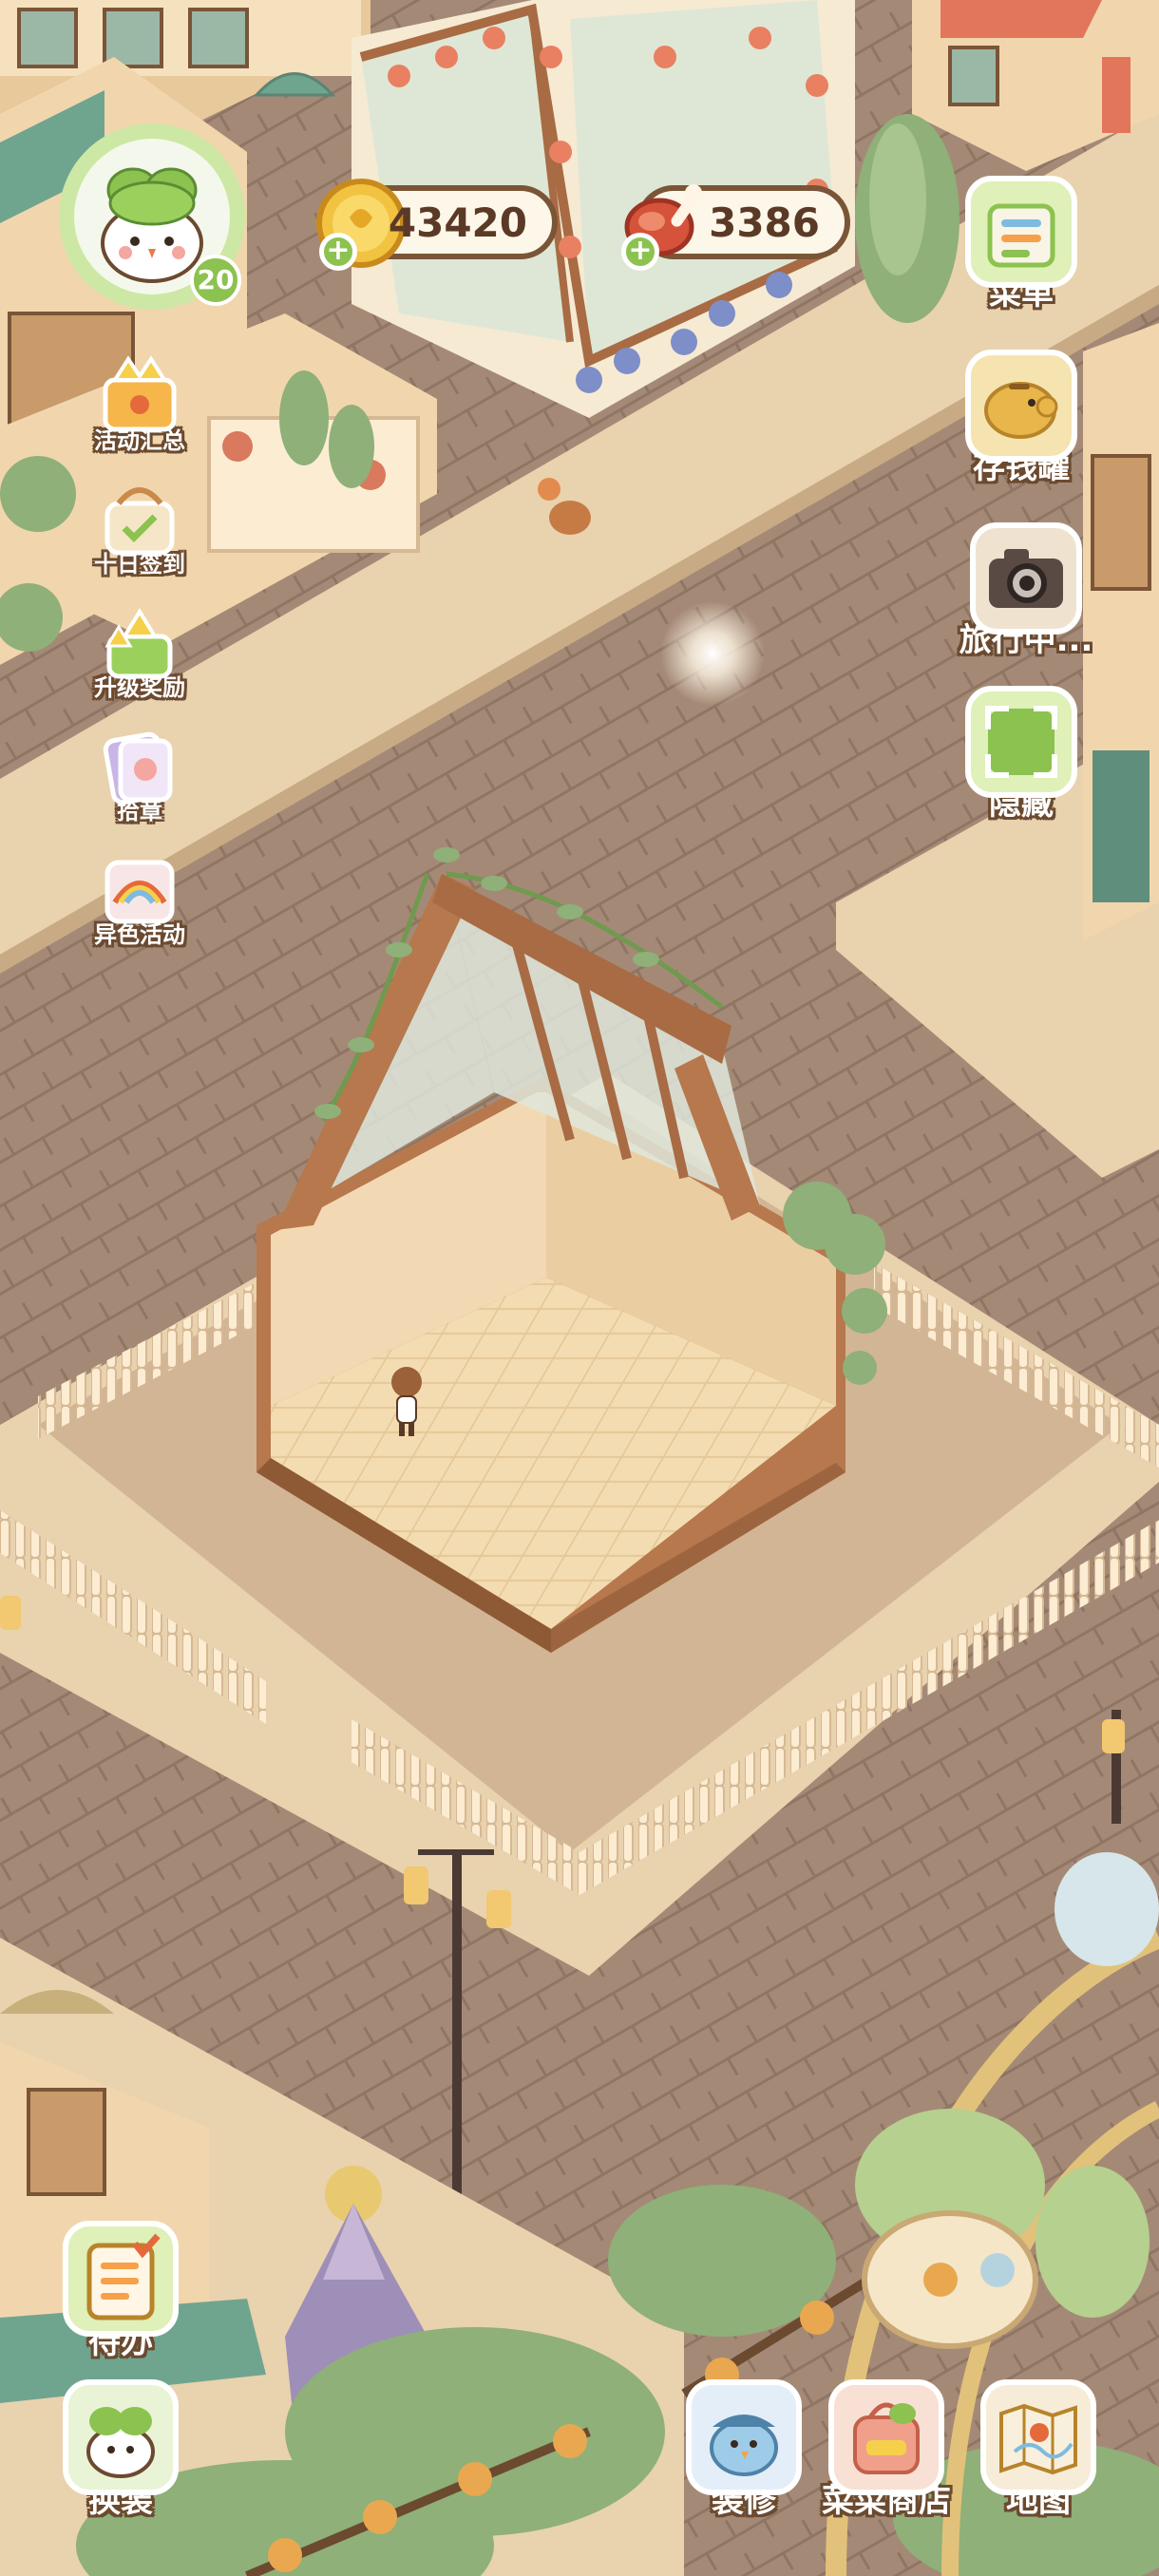 This screenshot has height=2576, width=1159. I want to click on meat-counter: + 3386, so click(735, 227).